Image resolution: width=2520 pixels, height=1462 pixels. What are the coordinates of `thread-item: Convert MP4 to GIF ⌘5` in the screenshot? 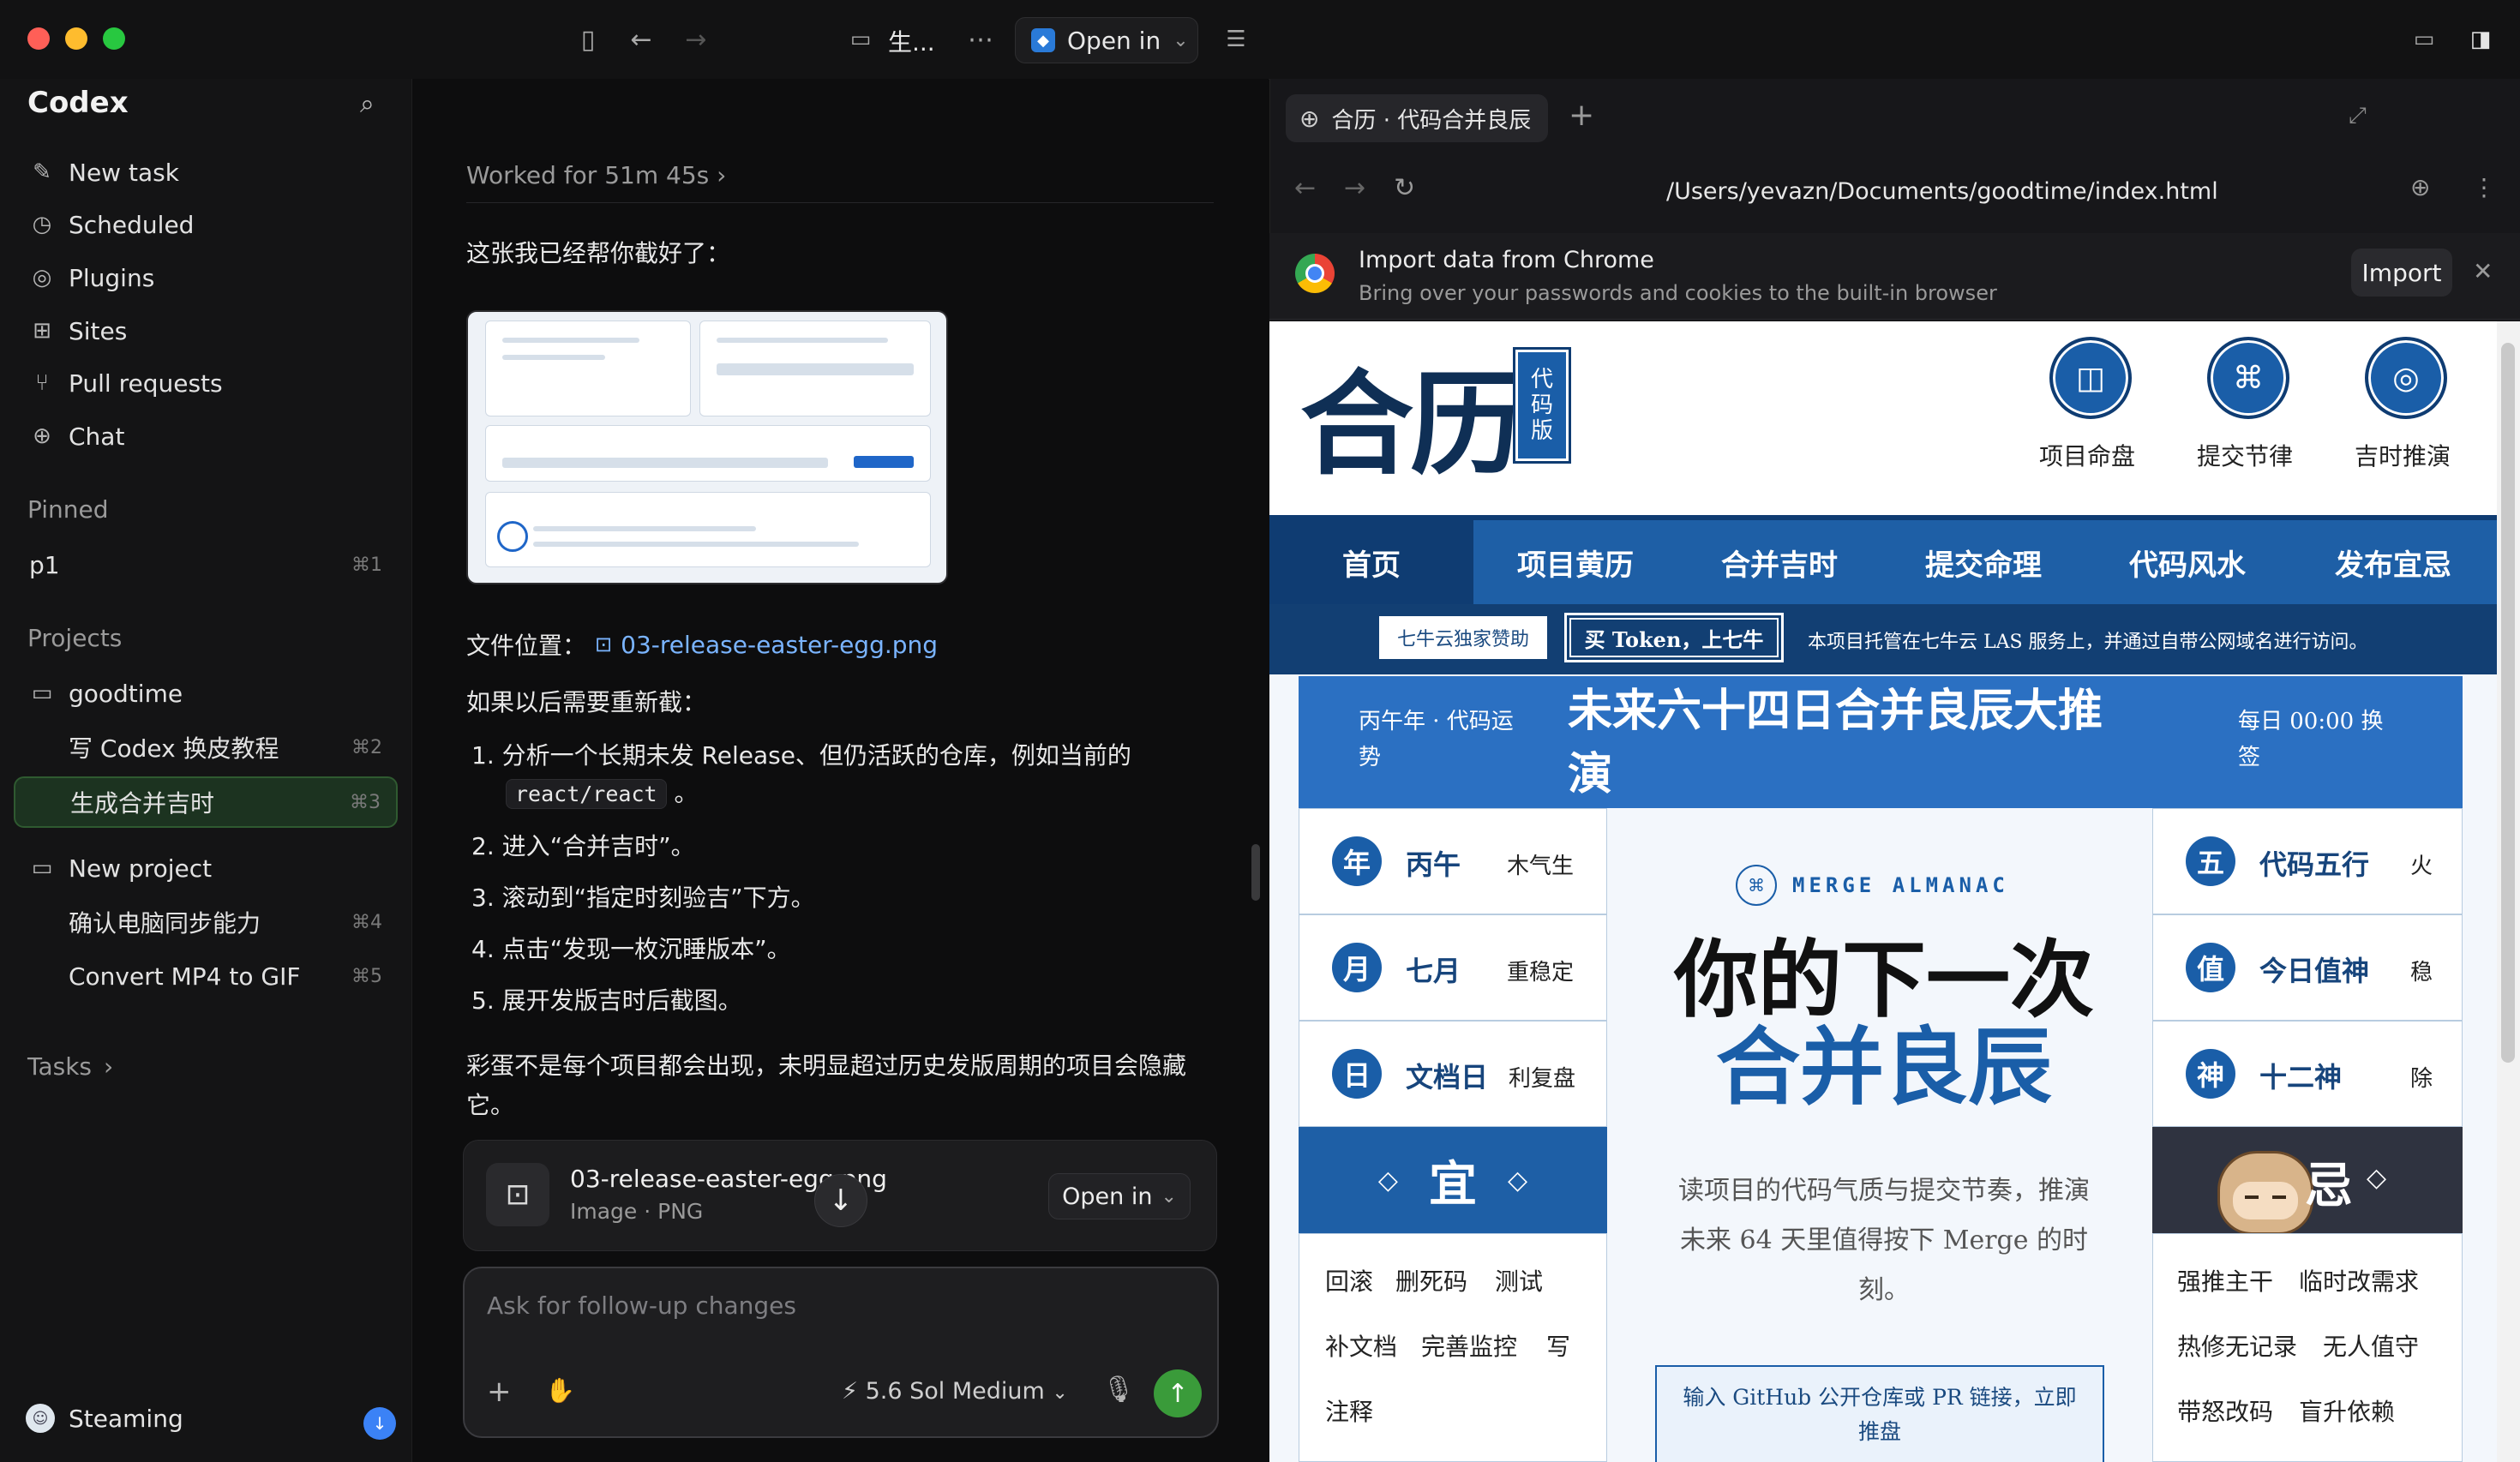 It's located at (206, 976).